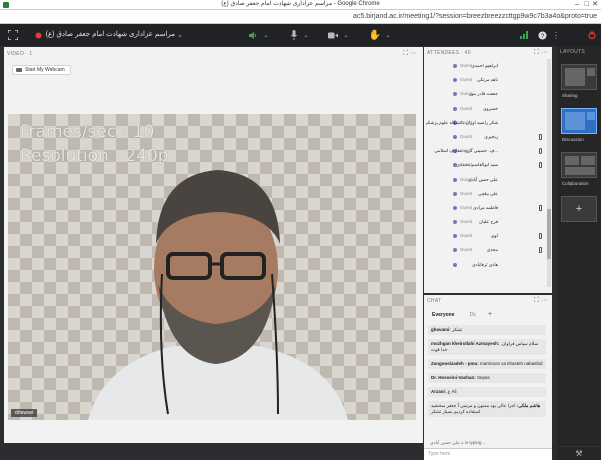 Image resolution: width=601 pixels, height=460 pixels. I want to click on webcam-icon, so click(19, 70).